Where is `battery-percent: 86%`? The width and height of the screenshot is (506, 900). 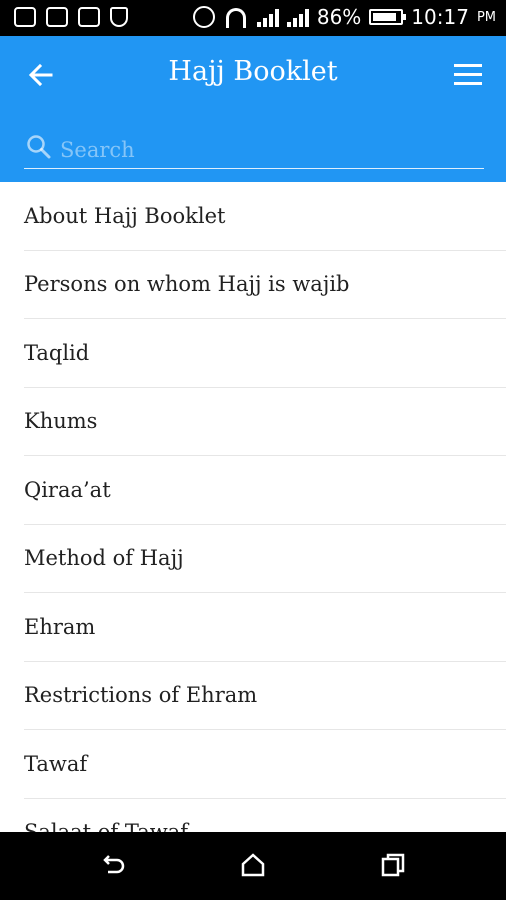
battery-percent: 86% is located at coordinates (339, 17).